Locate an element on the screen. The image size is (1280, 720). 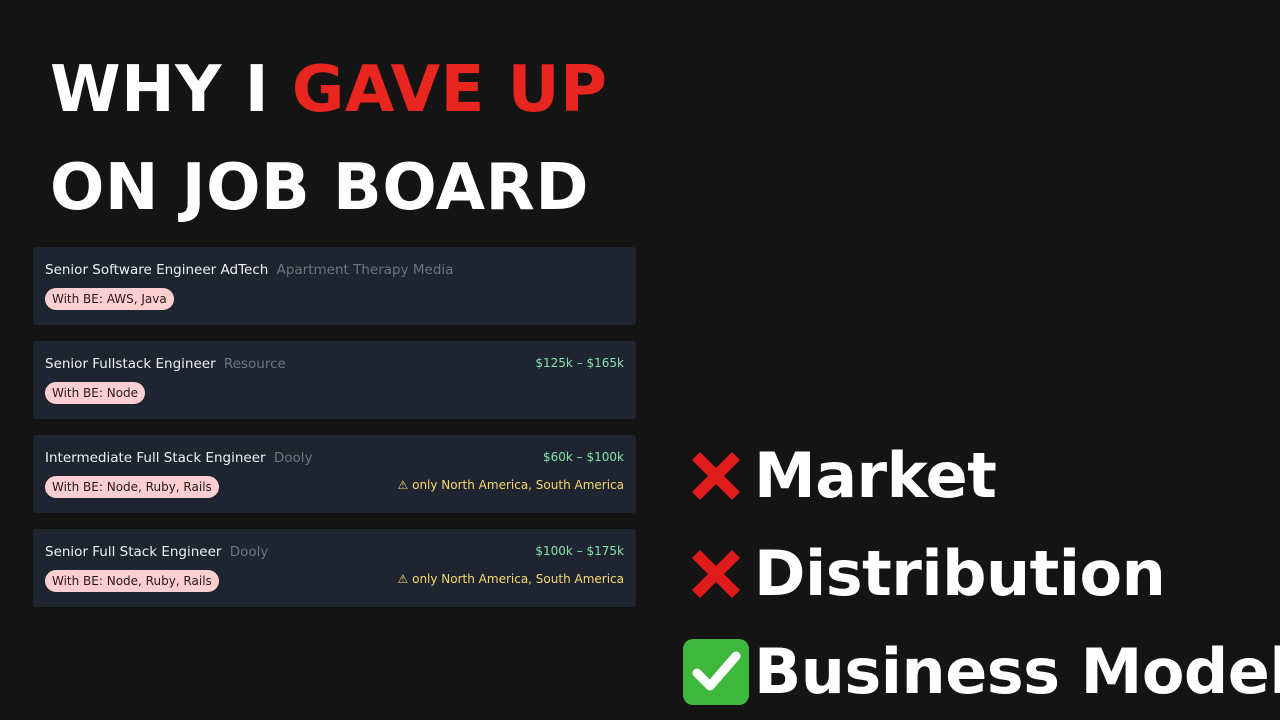
checklist-label: Business Model is located at coordinates (1017, 671).